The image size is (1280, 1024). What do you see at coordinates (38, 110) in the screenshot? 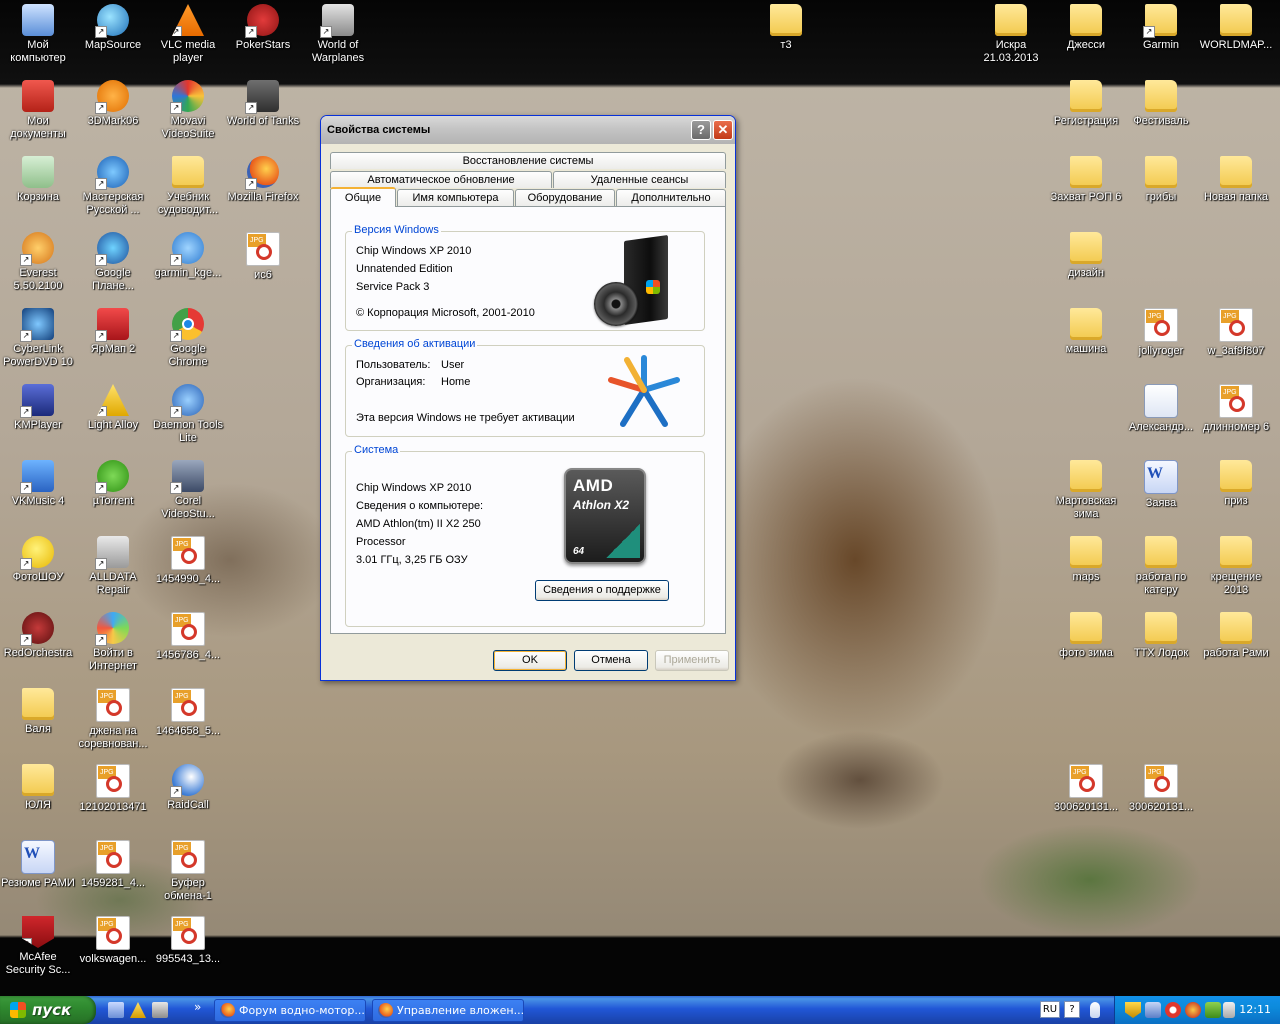
I see `desktop-icon-left-5: Мои документы` at bounding box center [38, 110].